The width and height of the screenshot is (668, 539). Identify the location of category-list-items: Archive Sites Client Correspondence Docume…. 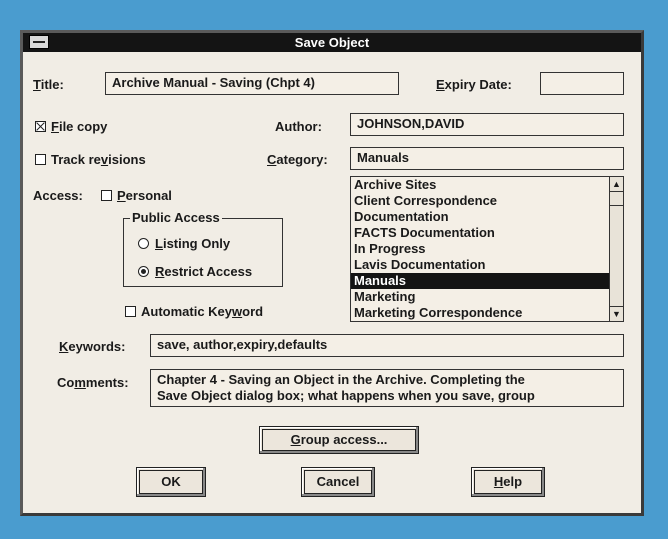
(487, 249).